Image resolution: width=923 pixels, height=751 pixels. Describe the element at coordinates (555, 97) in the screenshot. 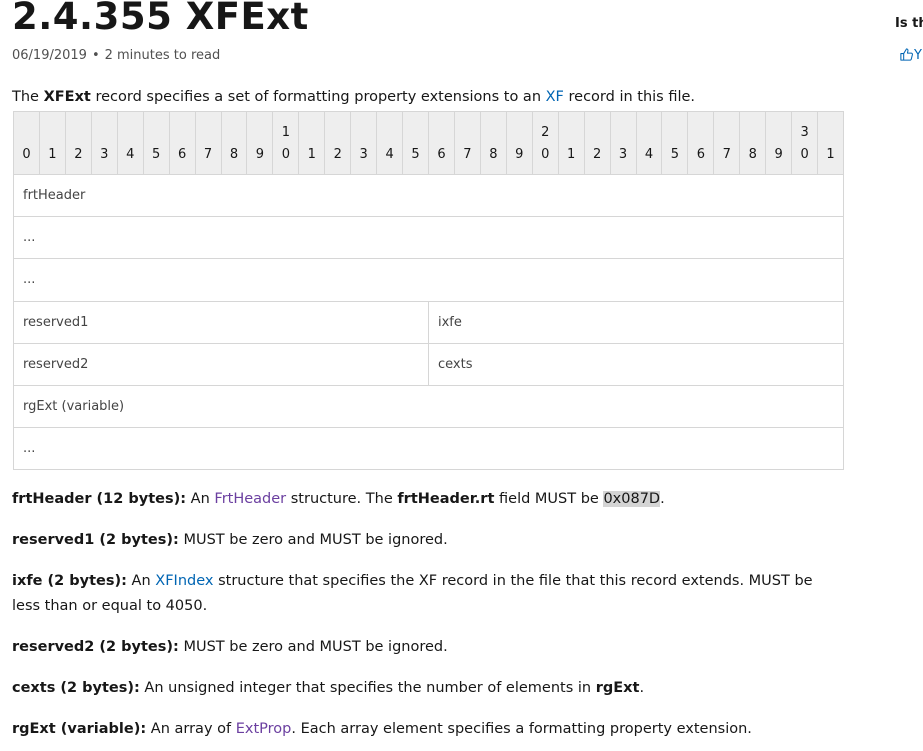

I see `xf-link: XF` at that location.